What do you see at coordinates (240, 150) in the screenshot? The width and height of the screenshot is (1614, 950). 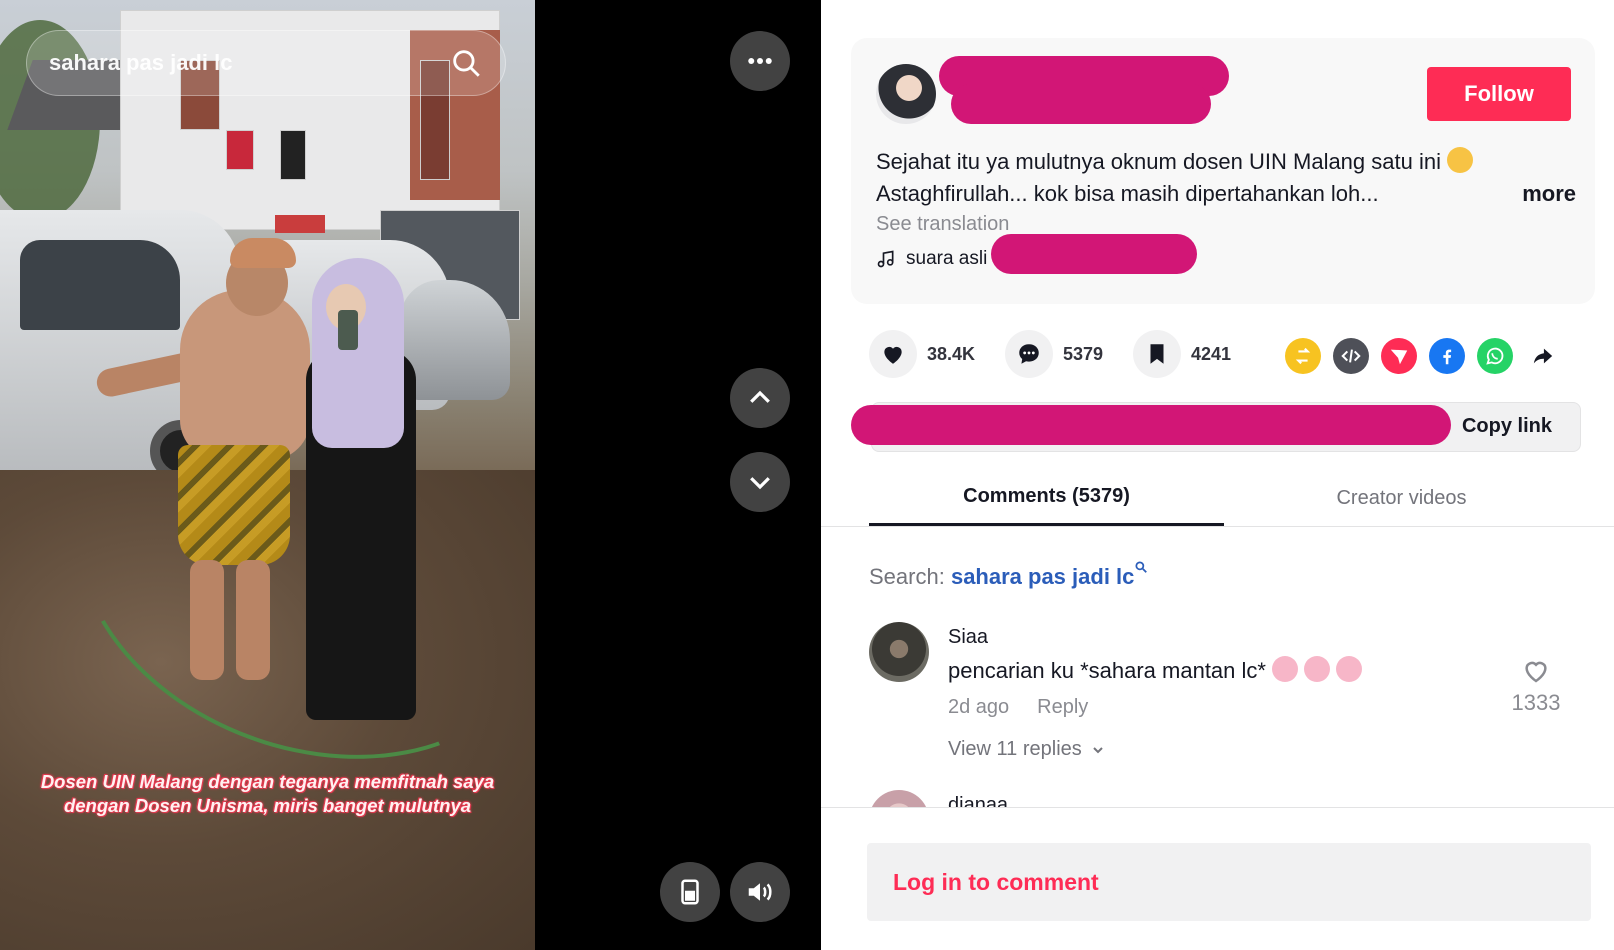 I see `hanging-cloth` at bounding box center [240, 150].